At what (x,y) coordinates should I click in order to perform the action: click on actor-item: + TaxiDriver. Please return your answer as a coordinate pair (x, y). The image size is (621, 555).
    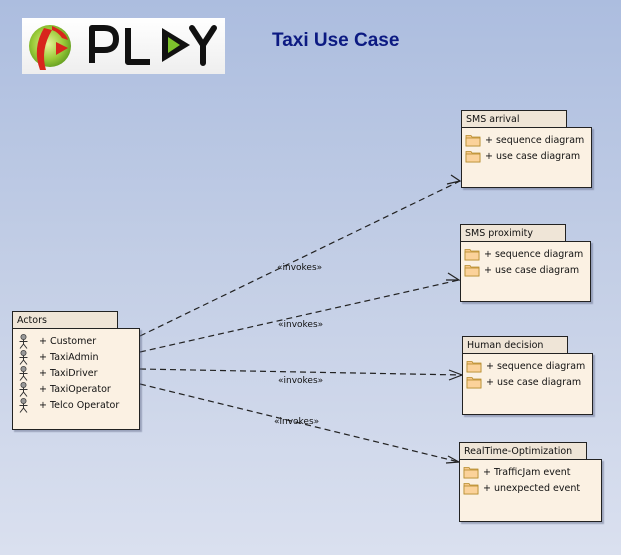
    Looking at the image, I should click on (76, 373).